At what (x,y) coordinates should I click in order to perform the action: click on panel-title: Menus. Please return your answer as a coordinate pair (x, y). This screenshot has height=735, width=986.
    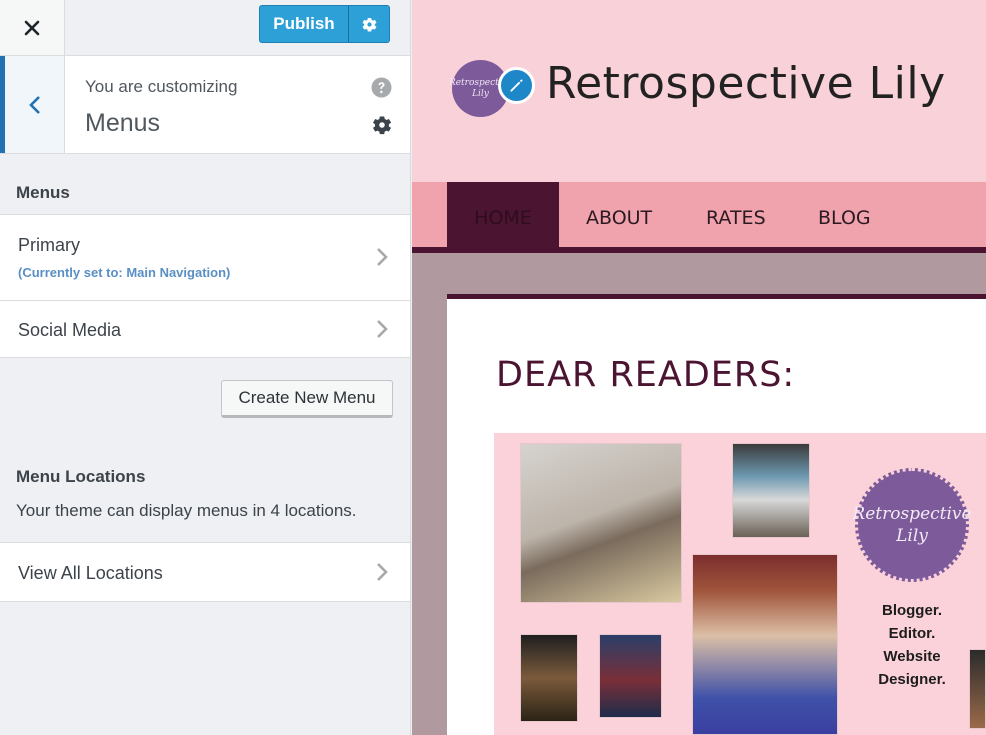
    Looking at the image, I should click on (123, 123).